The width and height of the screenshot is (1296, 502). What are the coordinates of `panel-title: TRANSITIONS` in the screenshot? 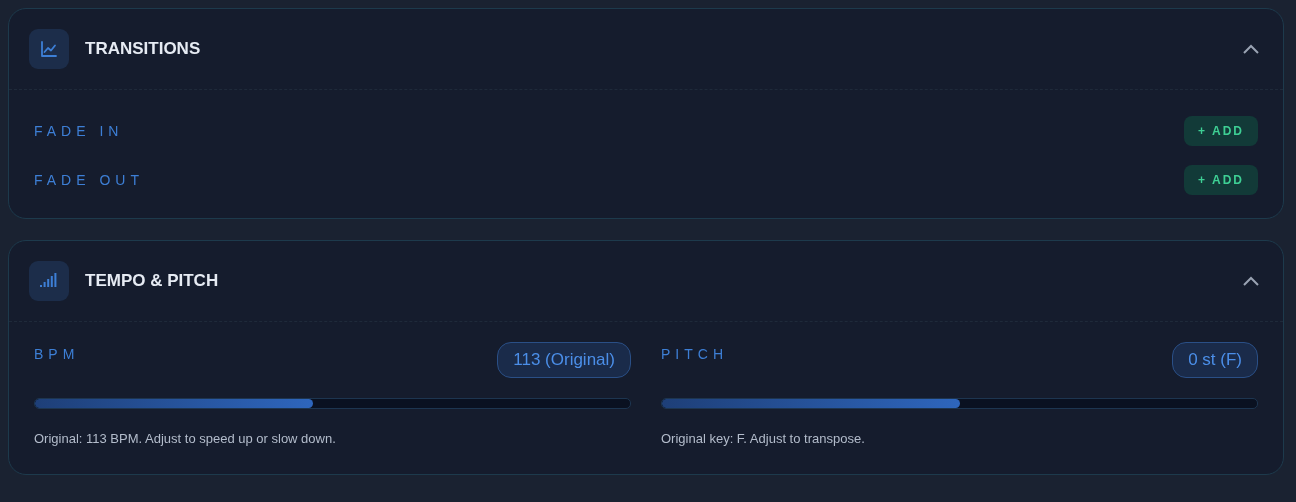 It's located at (143, 49).